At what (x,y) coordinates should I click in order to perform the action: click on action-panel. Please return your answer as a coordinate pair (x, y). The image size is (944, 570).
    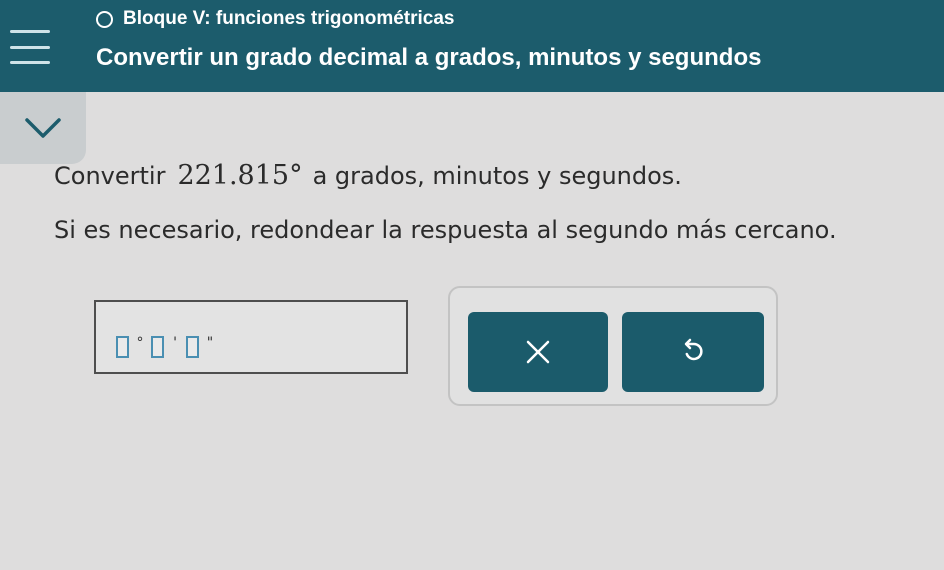
    Looking at the image, I should click on (613, 346).